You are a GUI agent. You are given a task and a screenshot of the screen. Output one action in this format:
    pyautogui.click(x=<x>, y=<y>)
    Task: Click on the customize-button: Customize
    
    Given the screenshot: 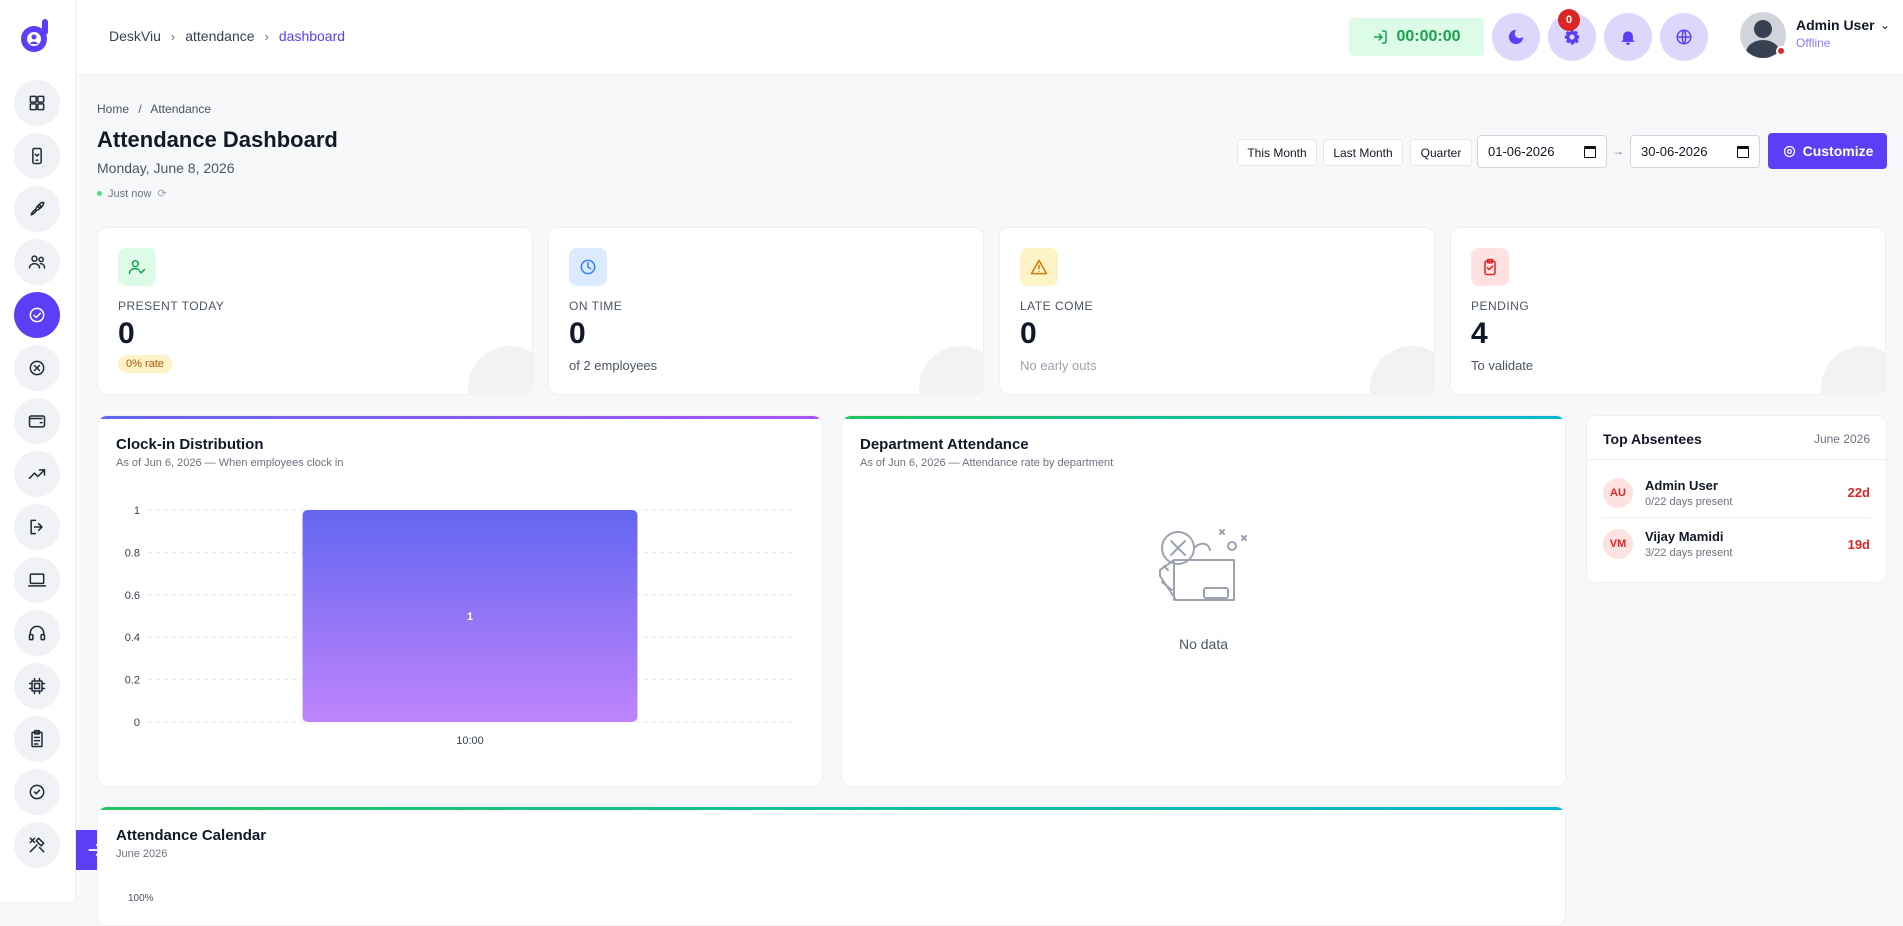 What is the action you would take?
    pyautogui.click(x=1827, y=151)
    